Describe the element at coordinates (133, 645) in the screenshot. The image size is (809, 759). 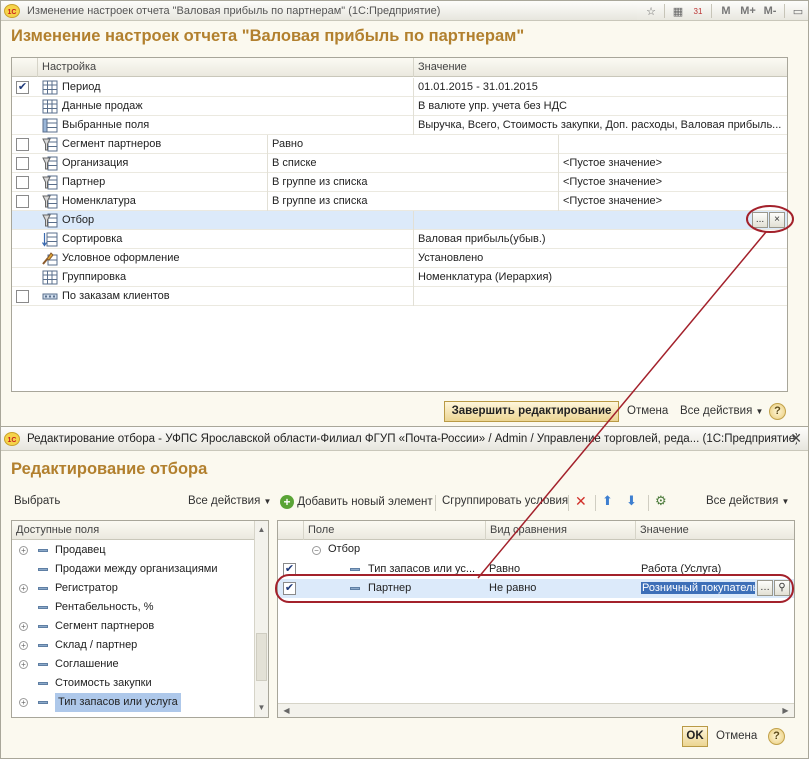
I see `available-field-item: + Склад / партнер` at that location.